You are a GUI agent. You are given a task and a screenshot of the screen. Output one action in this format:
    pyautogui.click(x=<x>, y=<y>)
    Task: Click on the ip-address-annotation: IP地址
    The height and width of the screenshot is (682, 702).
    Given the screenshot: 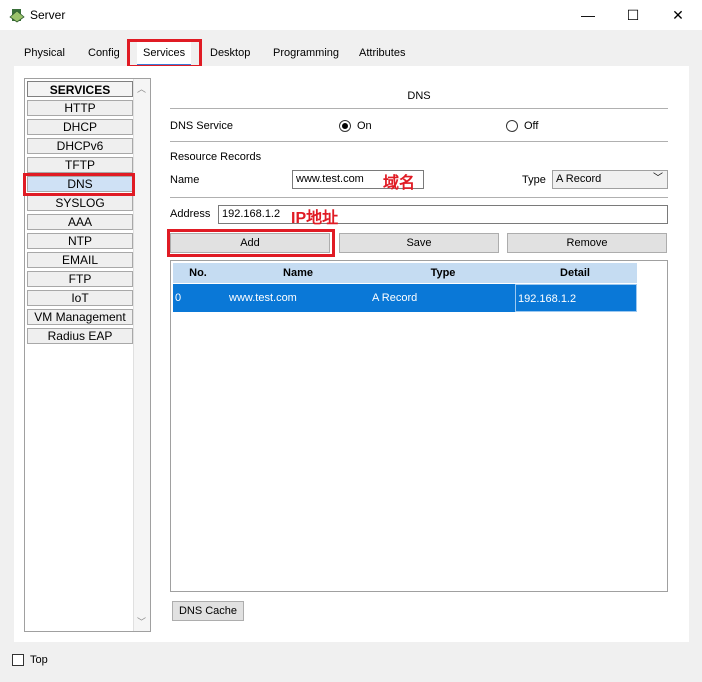 What is the action you would take?
    pyautogui.click(x=315, y=218)
    